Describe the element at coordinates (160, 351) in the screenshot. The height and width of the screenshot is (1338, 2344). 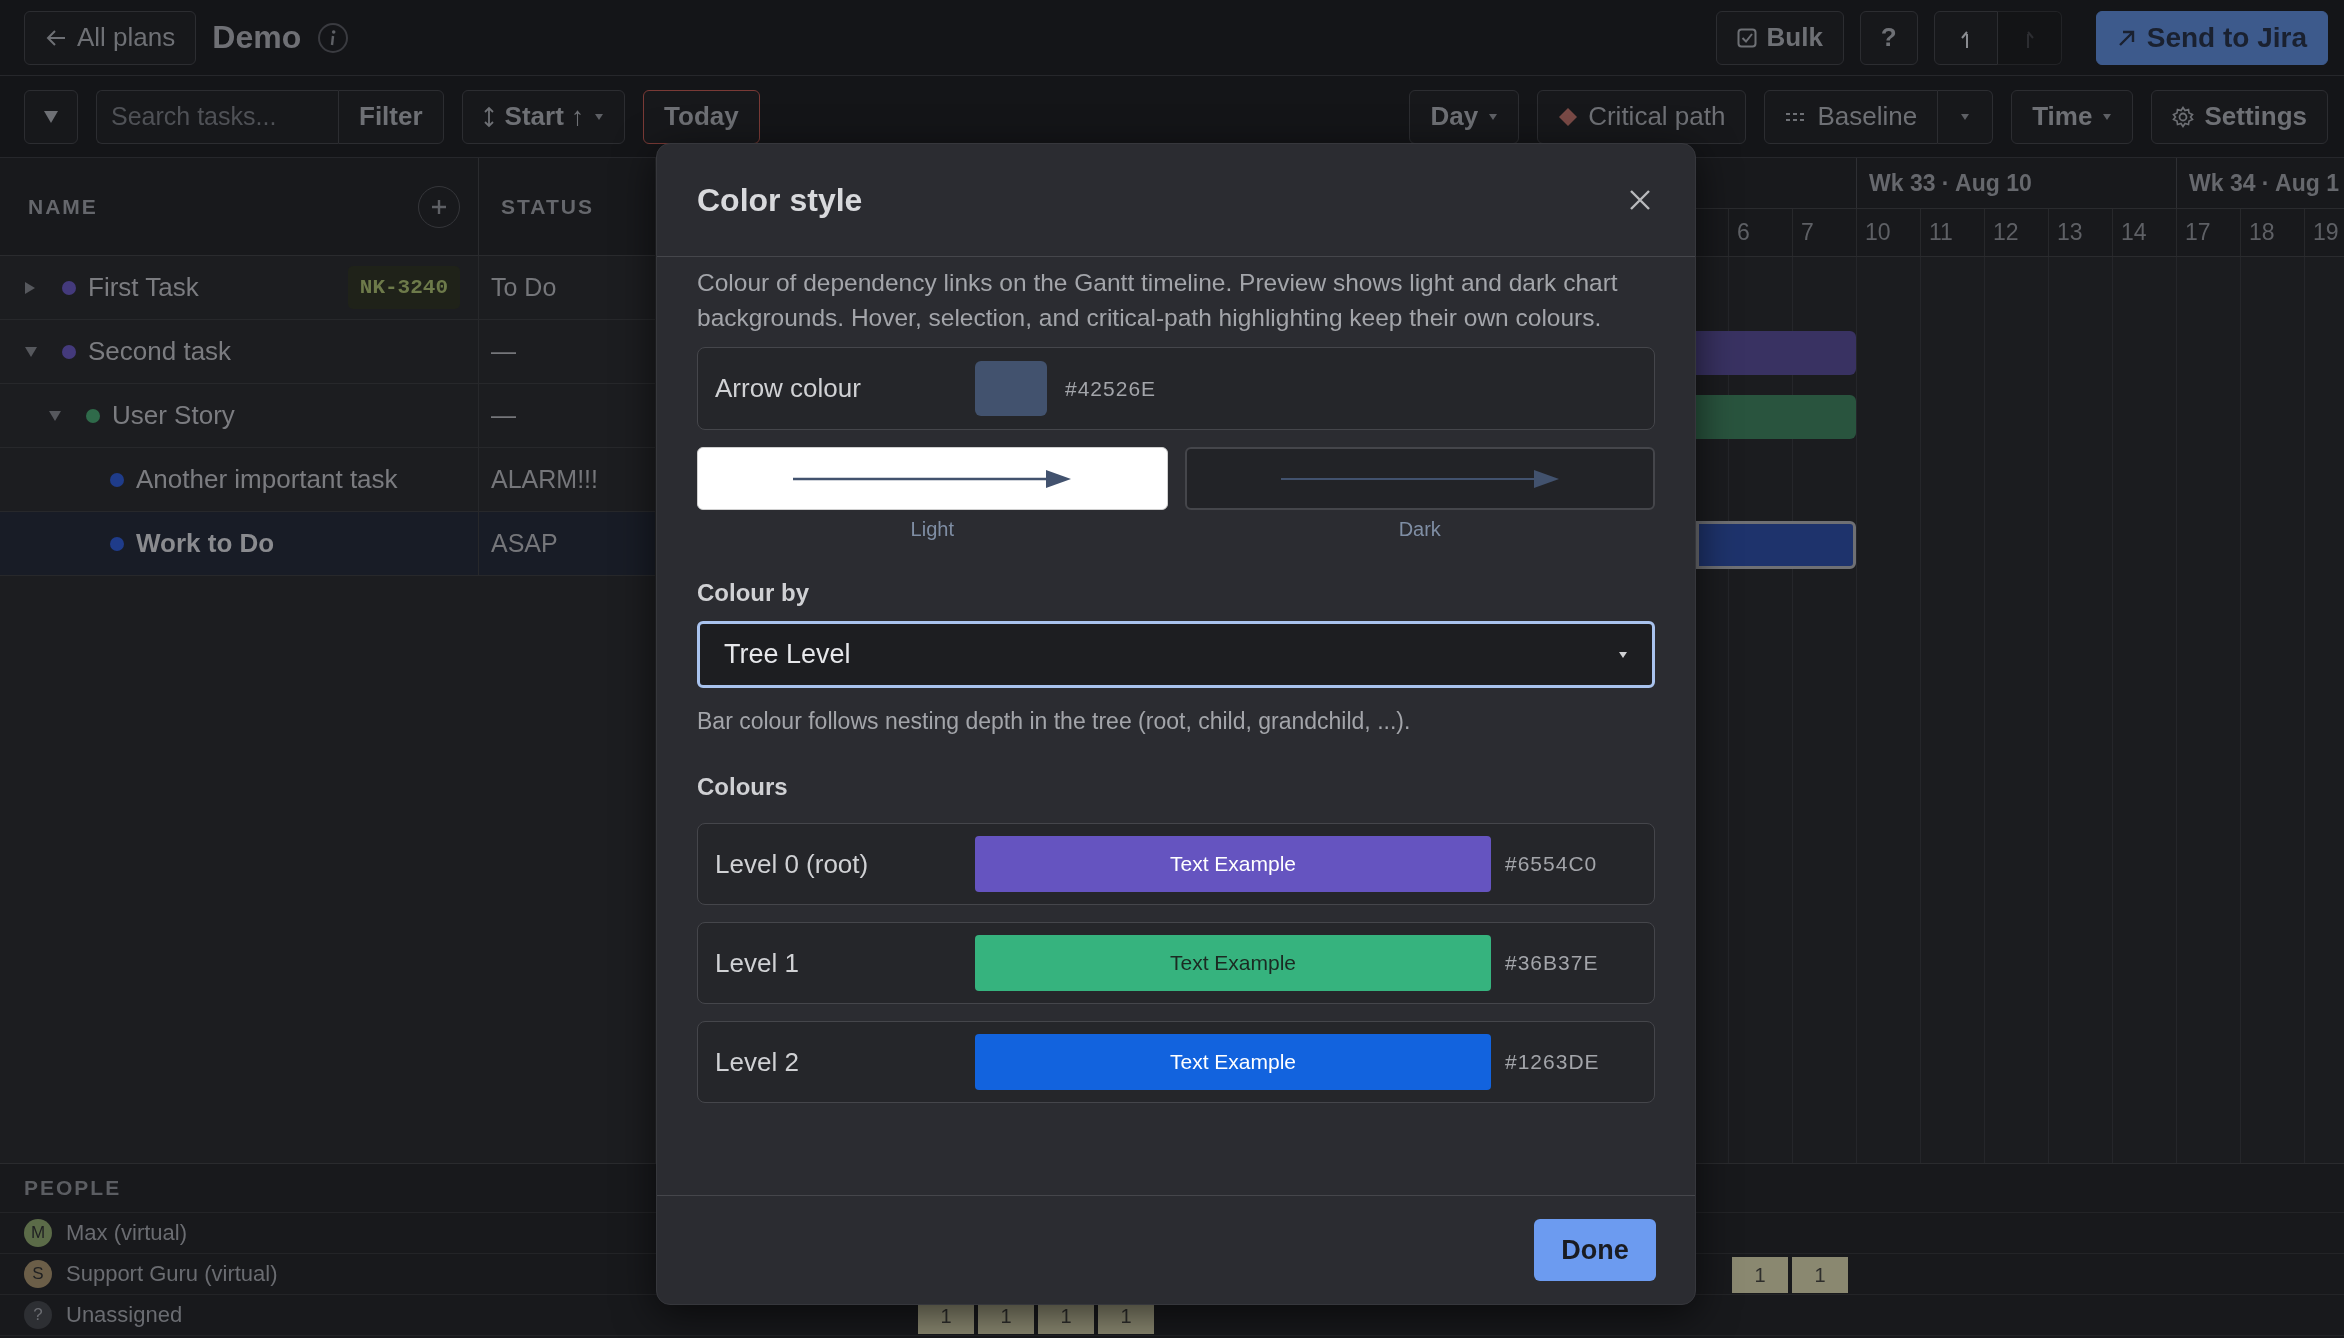
I see `task-name: Second task` at that location.